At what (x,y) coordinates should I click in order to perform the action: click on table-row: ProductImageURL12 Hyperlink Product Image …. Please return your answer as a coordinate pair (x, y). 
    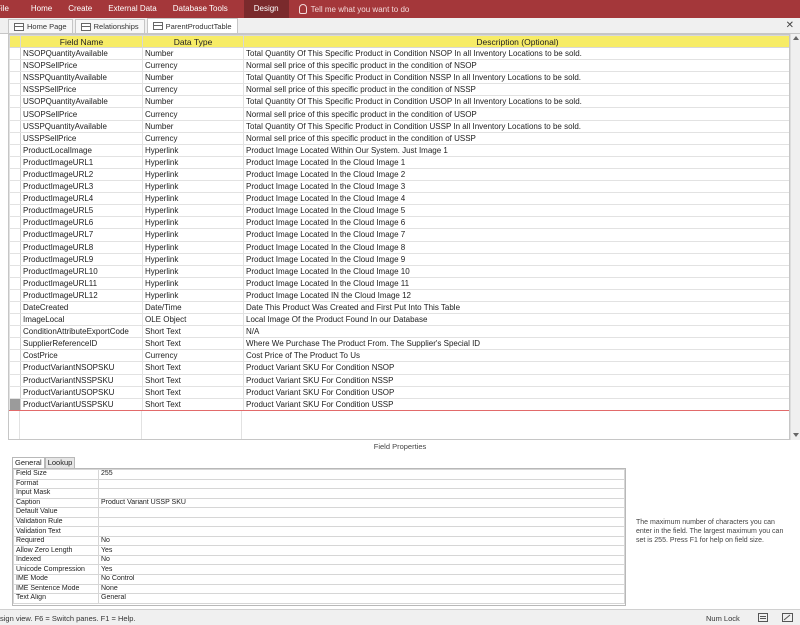
    Looking at the image, I should click on (399, 295).